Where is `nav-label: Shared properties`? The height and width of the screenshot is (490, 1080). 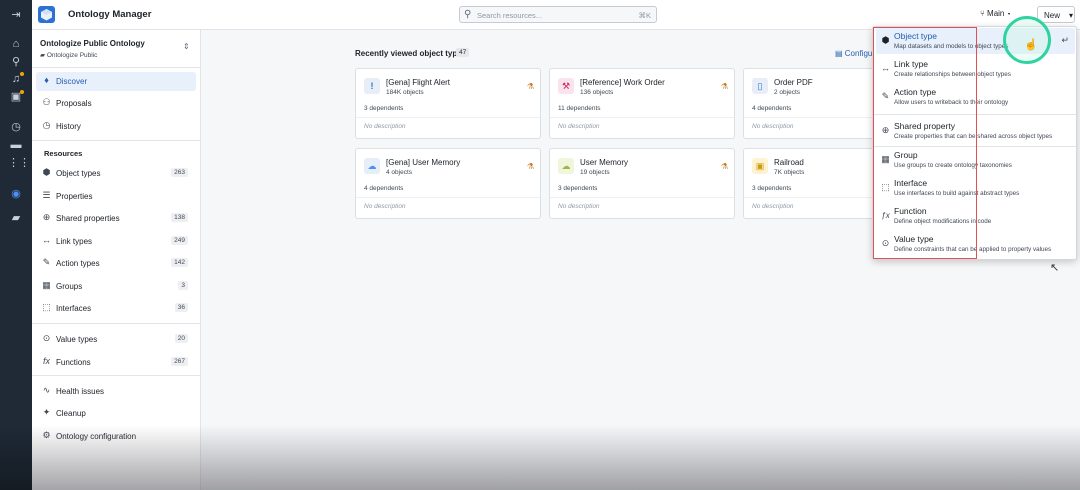
nav-label: Shared properties is located at coordinates (88, 218).